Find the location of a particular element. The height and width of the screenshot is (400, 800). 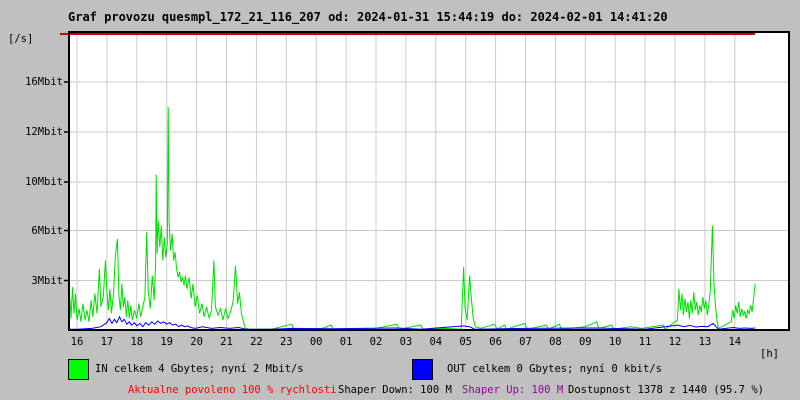

x-axis-tick-label: 03 is located at coordinates (406, 342).